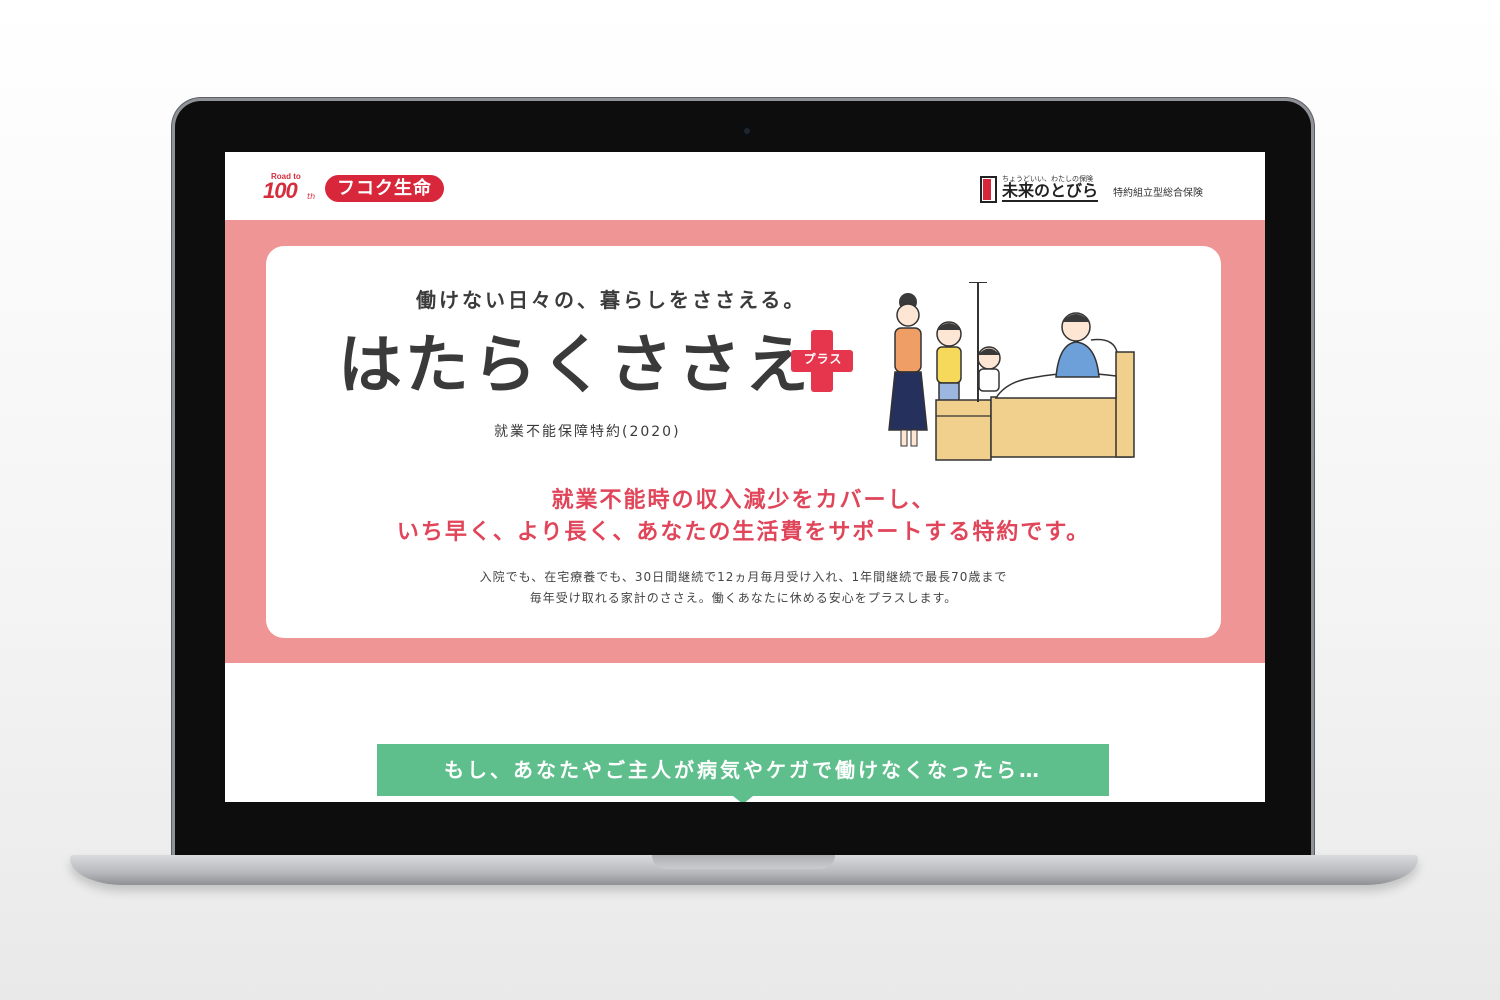 This screenshot has width=1500, height=1000. I want to click on door-icon, so click(988, 189).